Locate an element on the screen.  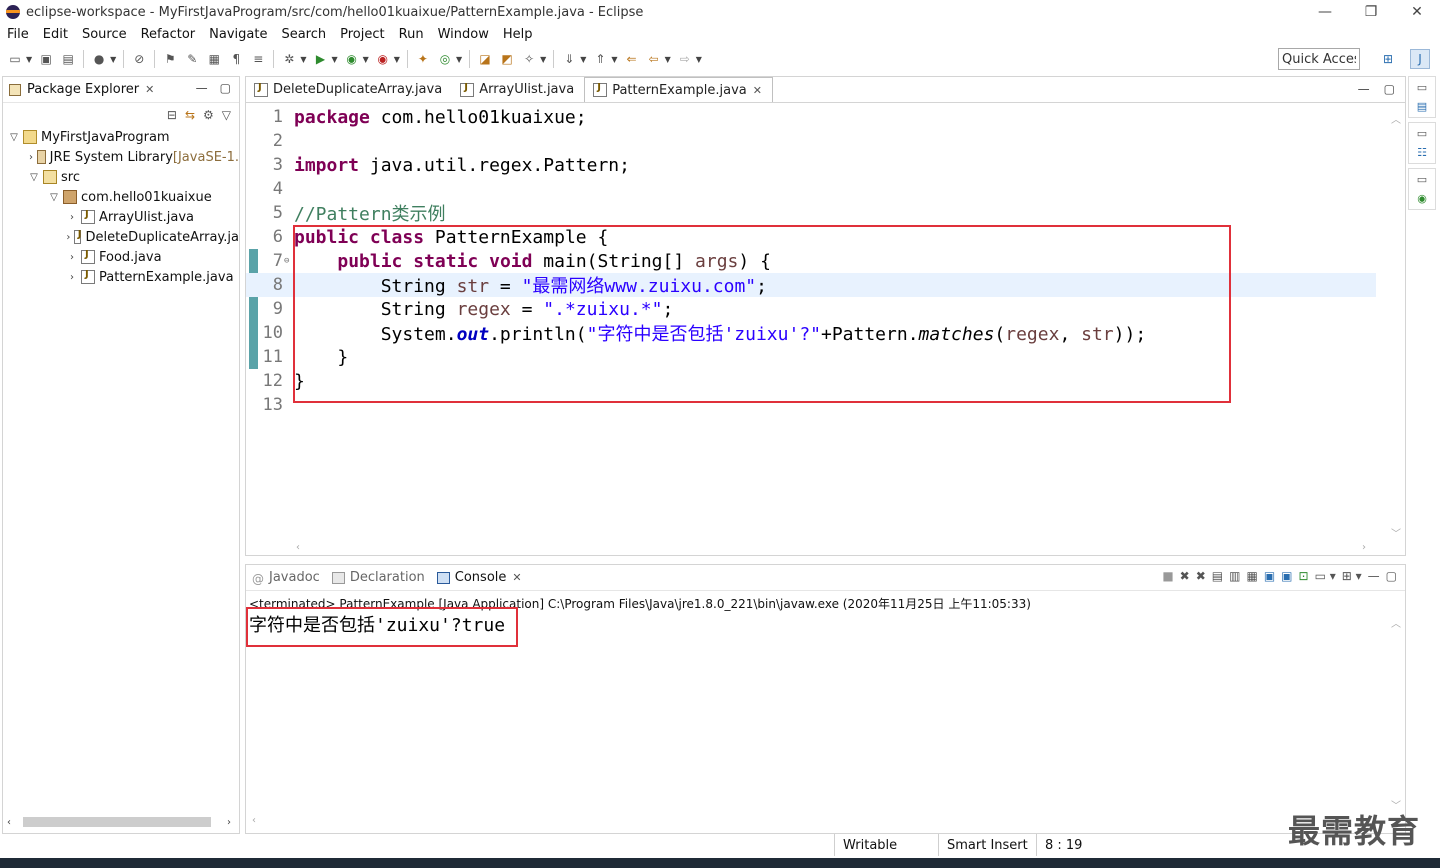
previous-annotation-icon: ⇑ is located at coordinates (600, 59).